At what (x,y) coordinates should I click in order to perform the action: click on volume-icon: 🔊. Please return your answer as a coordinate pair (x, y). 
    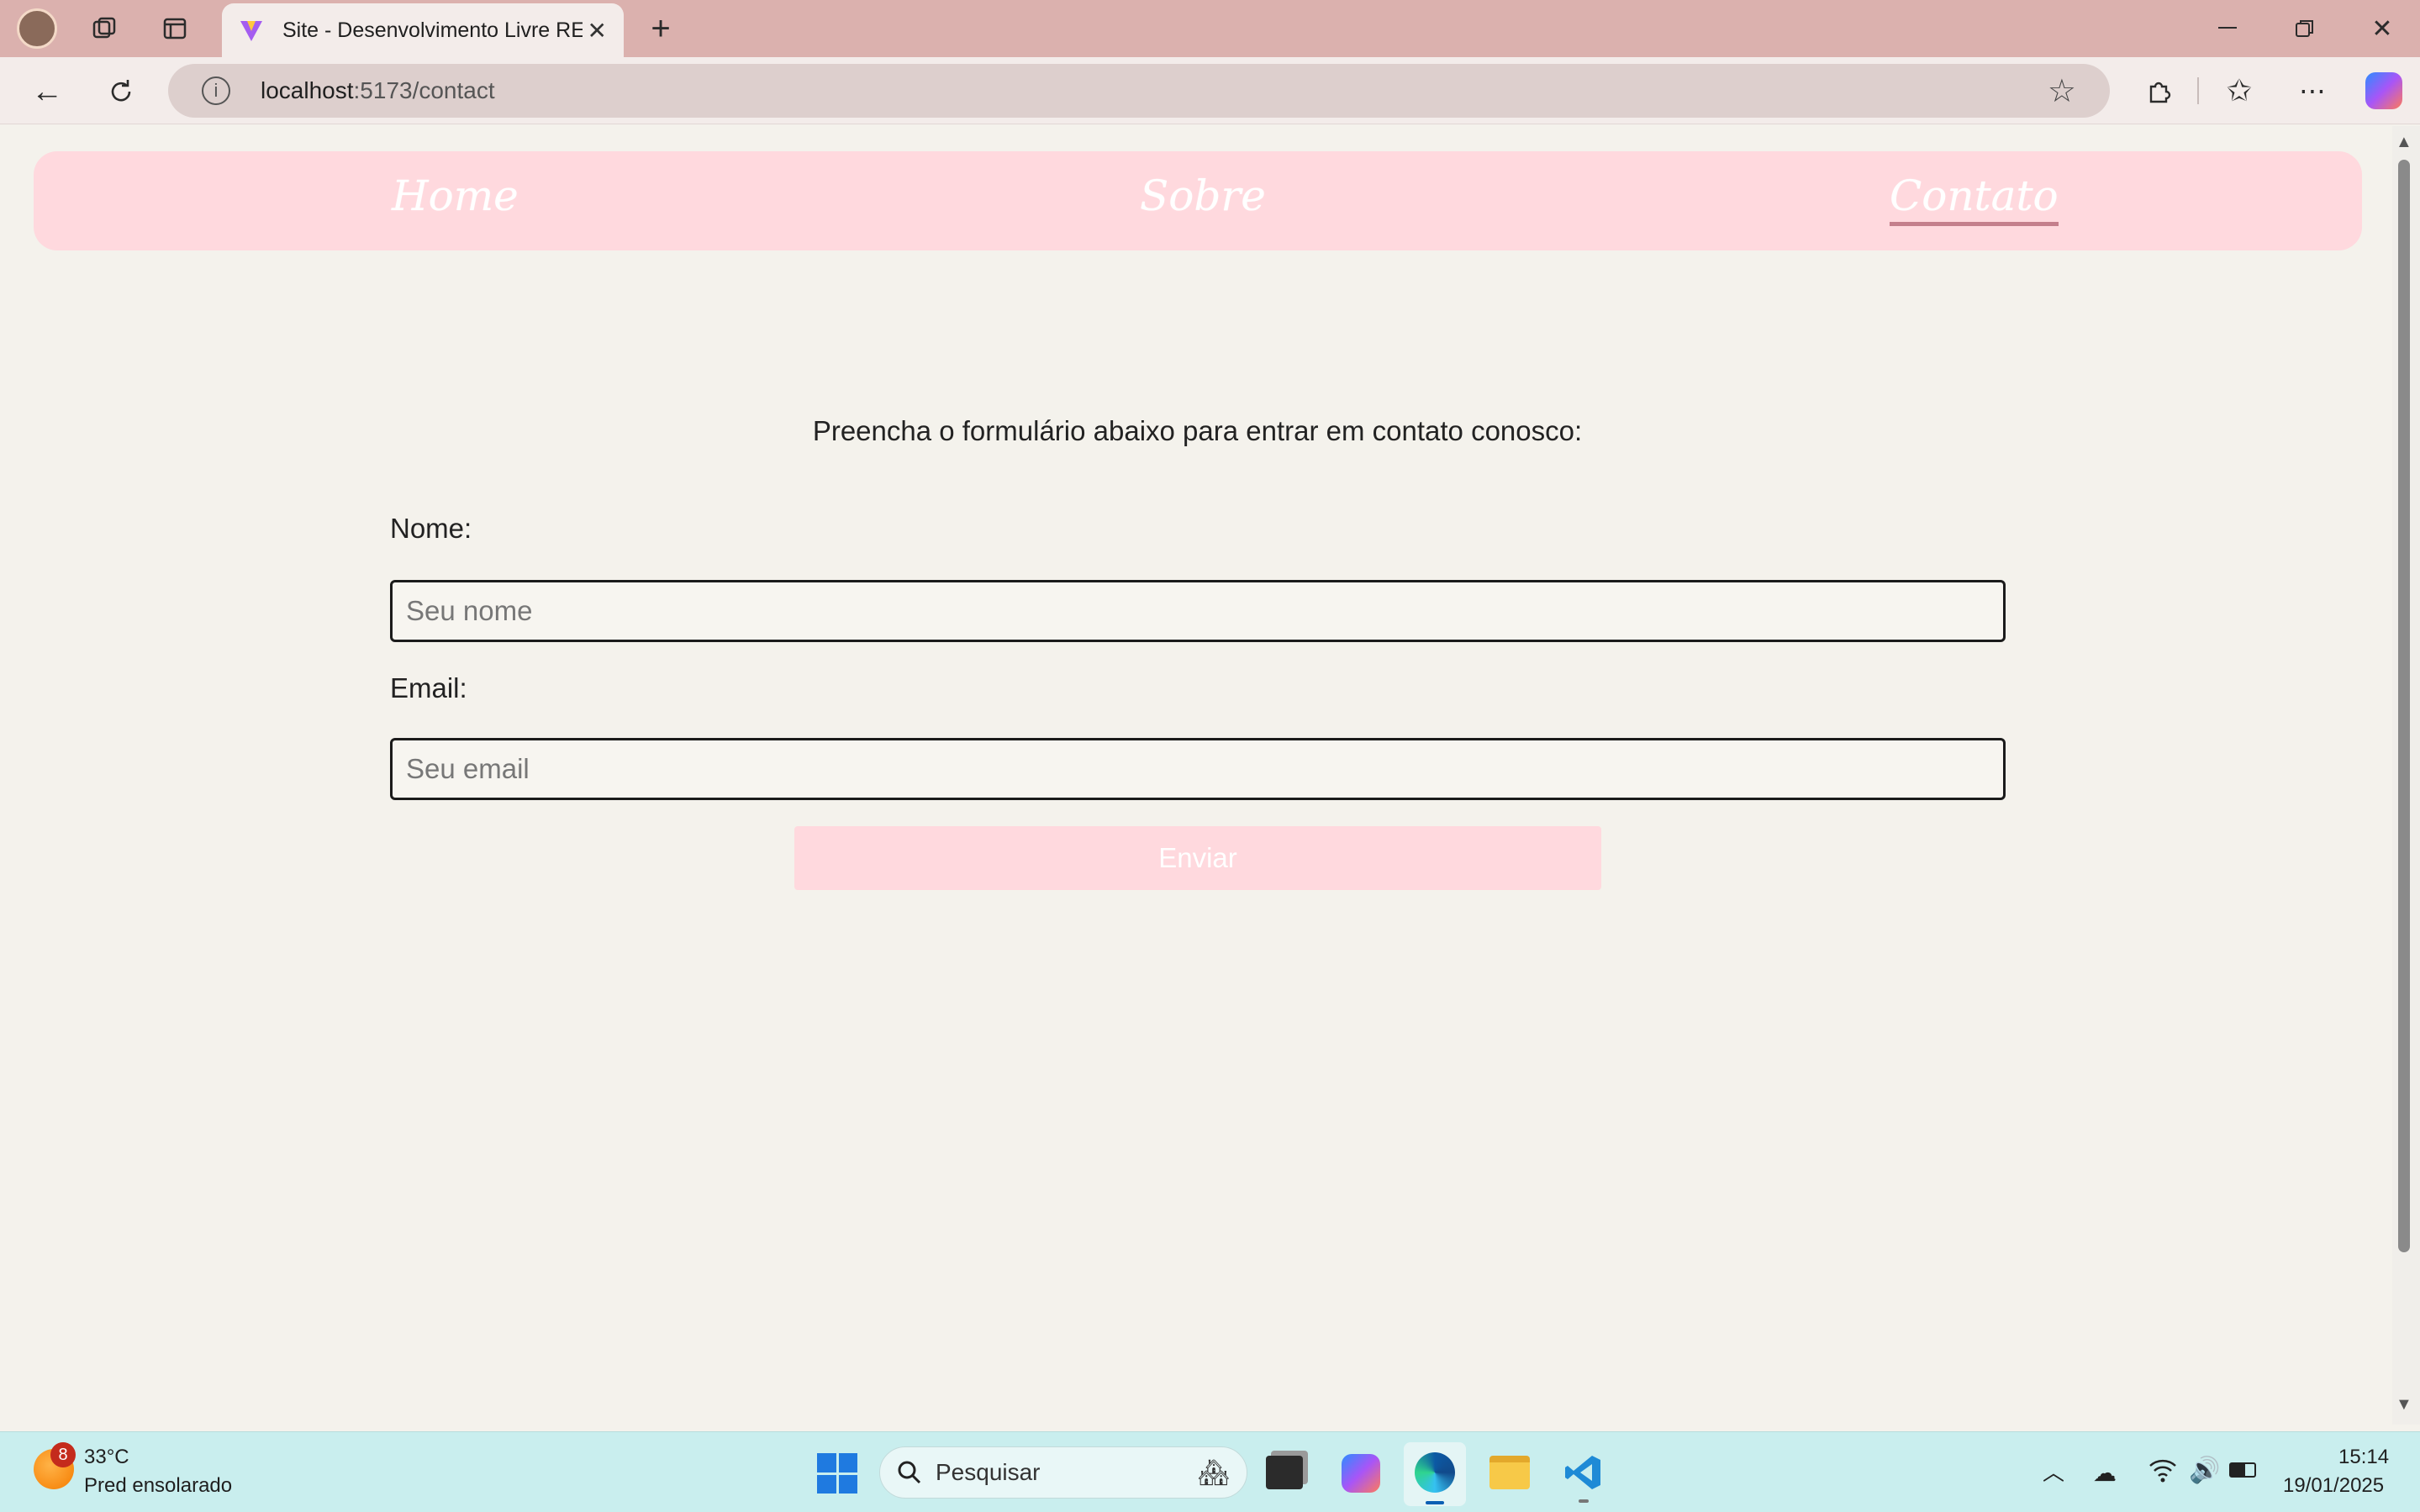
    Looking at the image, I should click on (2204, 1470).